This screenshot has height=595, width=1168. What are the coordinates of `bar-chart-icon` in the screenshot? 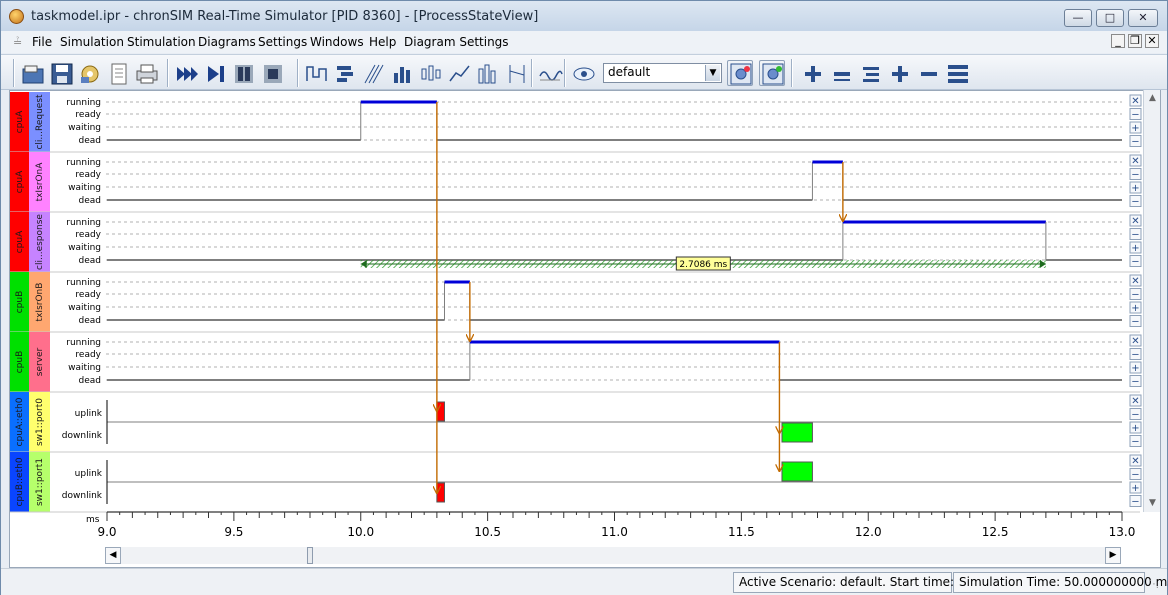 It's located at (402, 73).